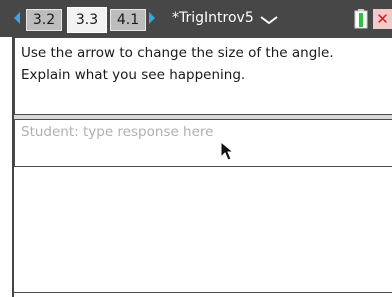  I want to click on tab-4-1: 4.1, so click(128, 20).